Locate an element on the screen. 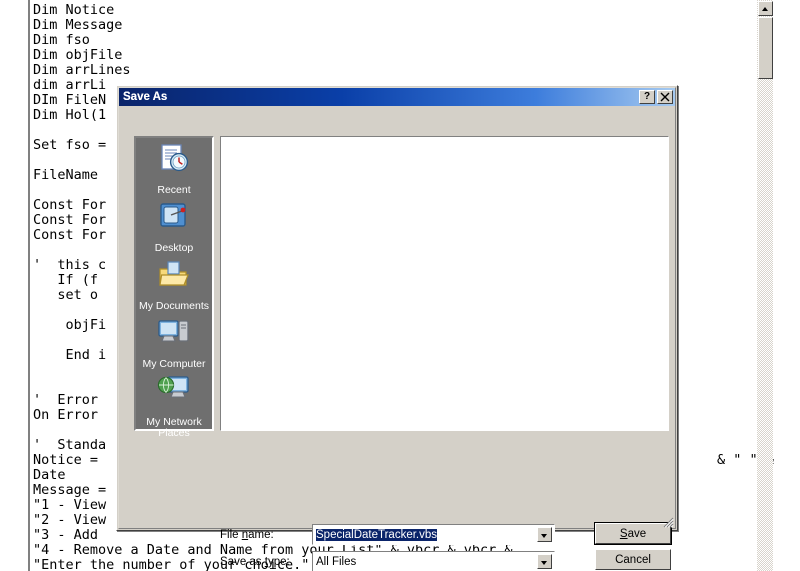  place-recent: Recent is located at coordinates (174, 170).